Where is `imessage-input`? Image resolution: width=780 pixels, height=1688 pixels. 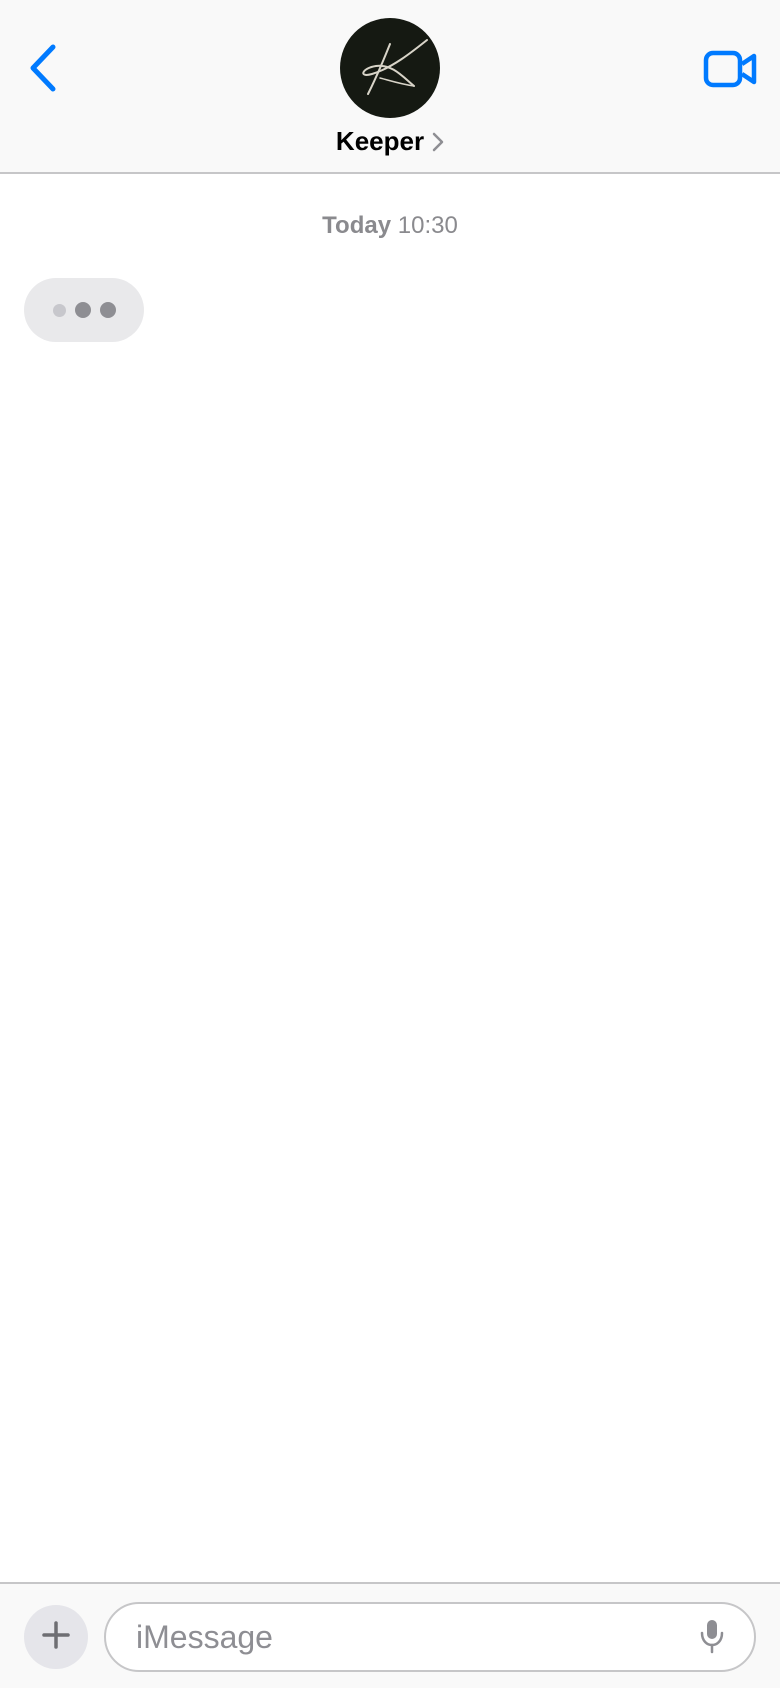
imessage-input is located at coordinates (406, 1637).